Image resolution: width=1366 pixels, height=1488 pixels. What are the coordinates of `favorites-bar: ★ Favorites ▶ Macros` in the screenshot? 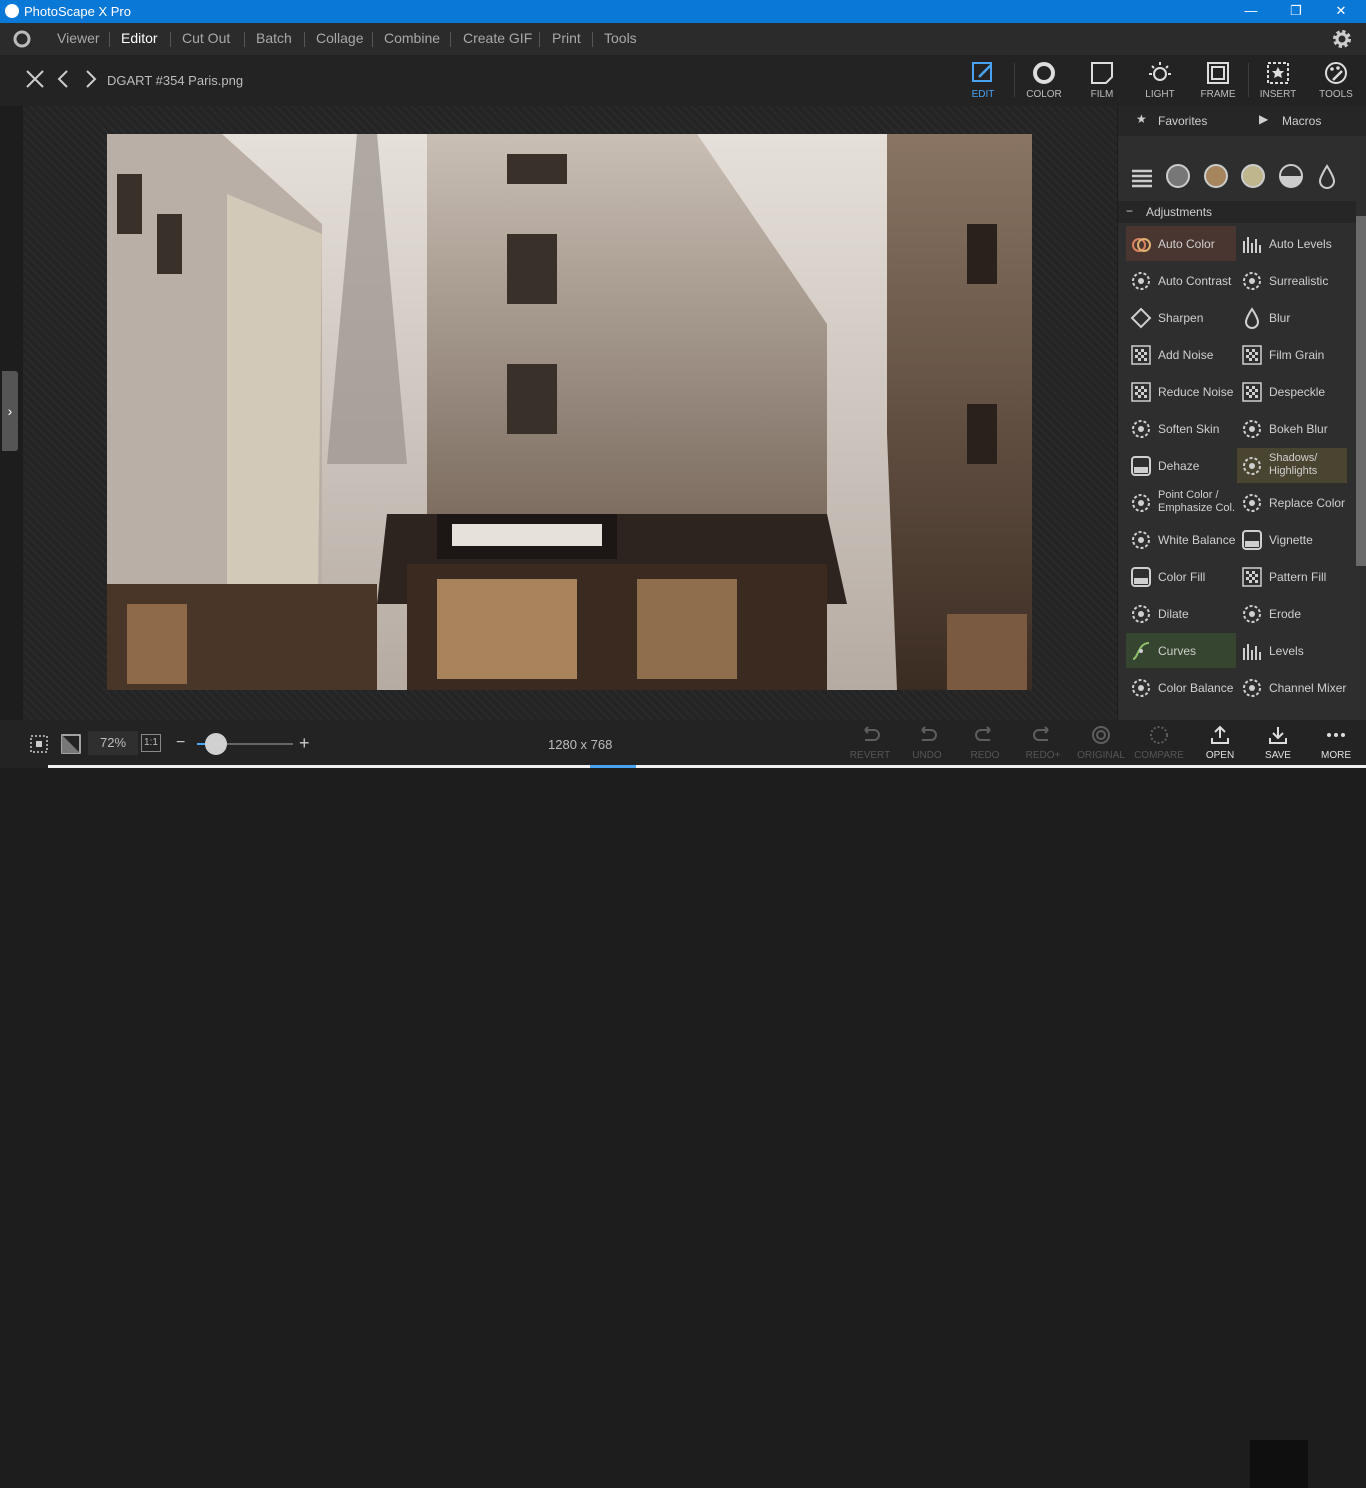 It's located at (1242, 121).